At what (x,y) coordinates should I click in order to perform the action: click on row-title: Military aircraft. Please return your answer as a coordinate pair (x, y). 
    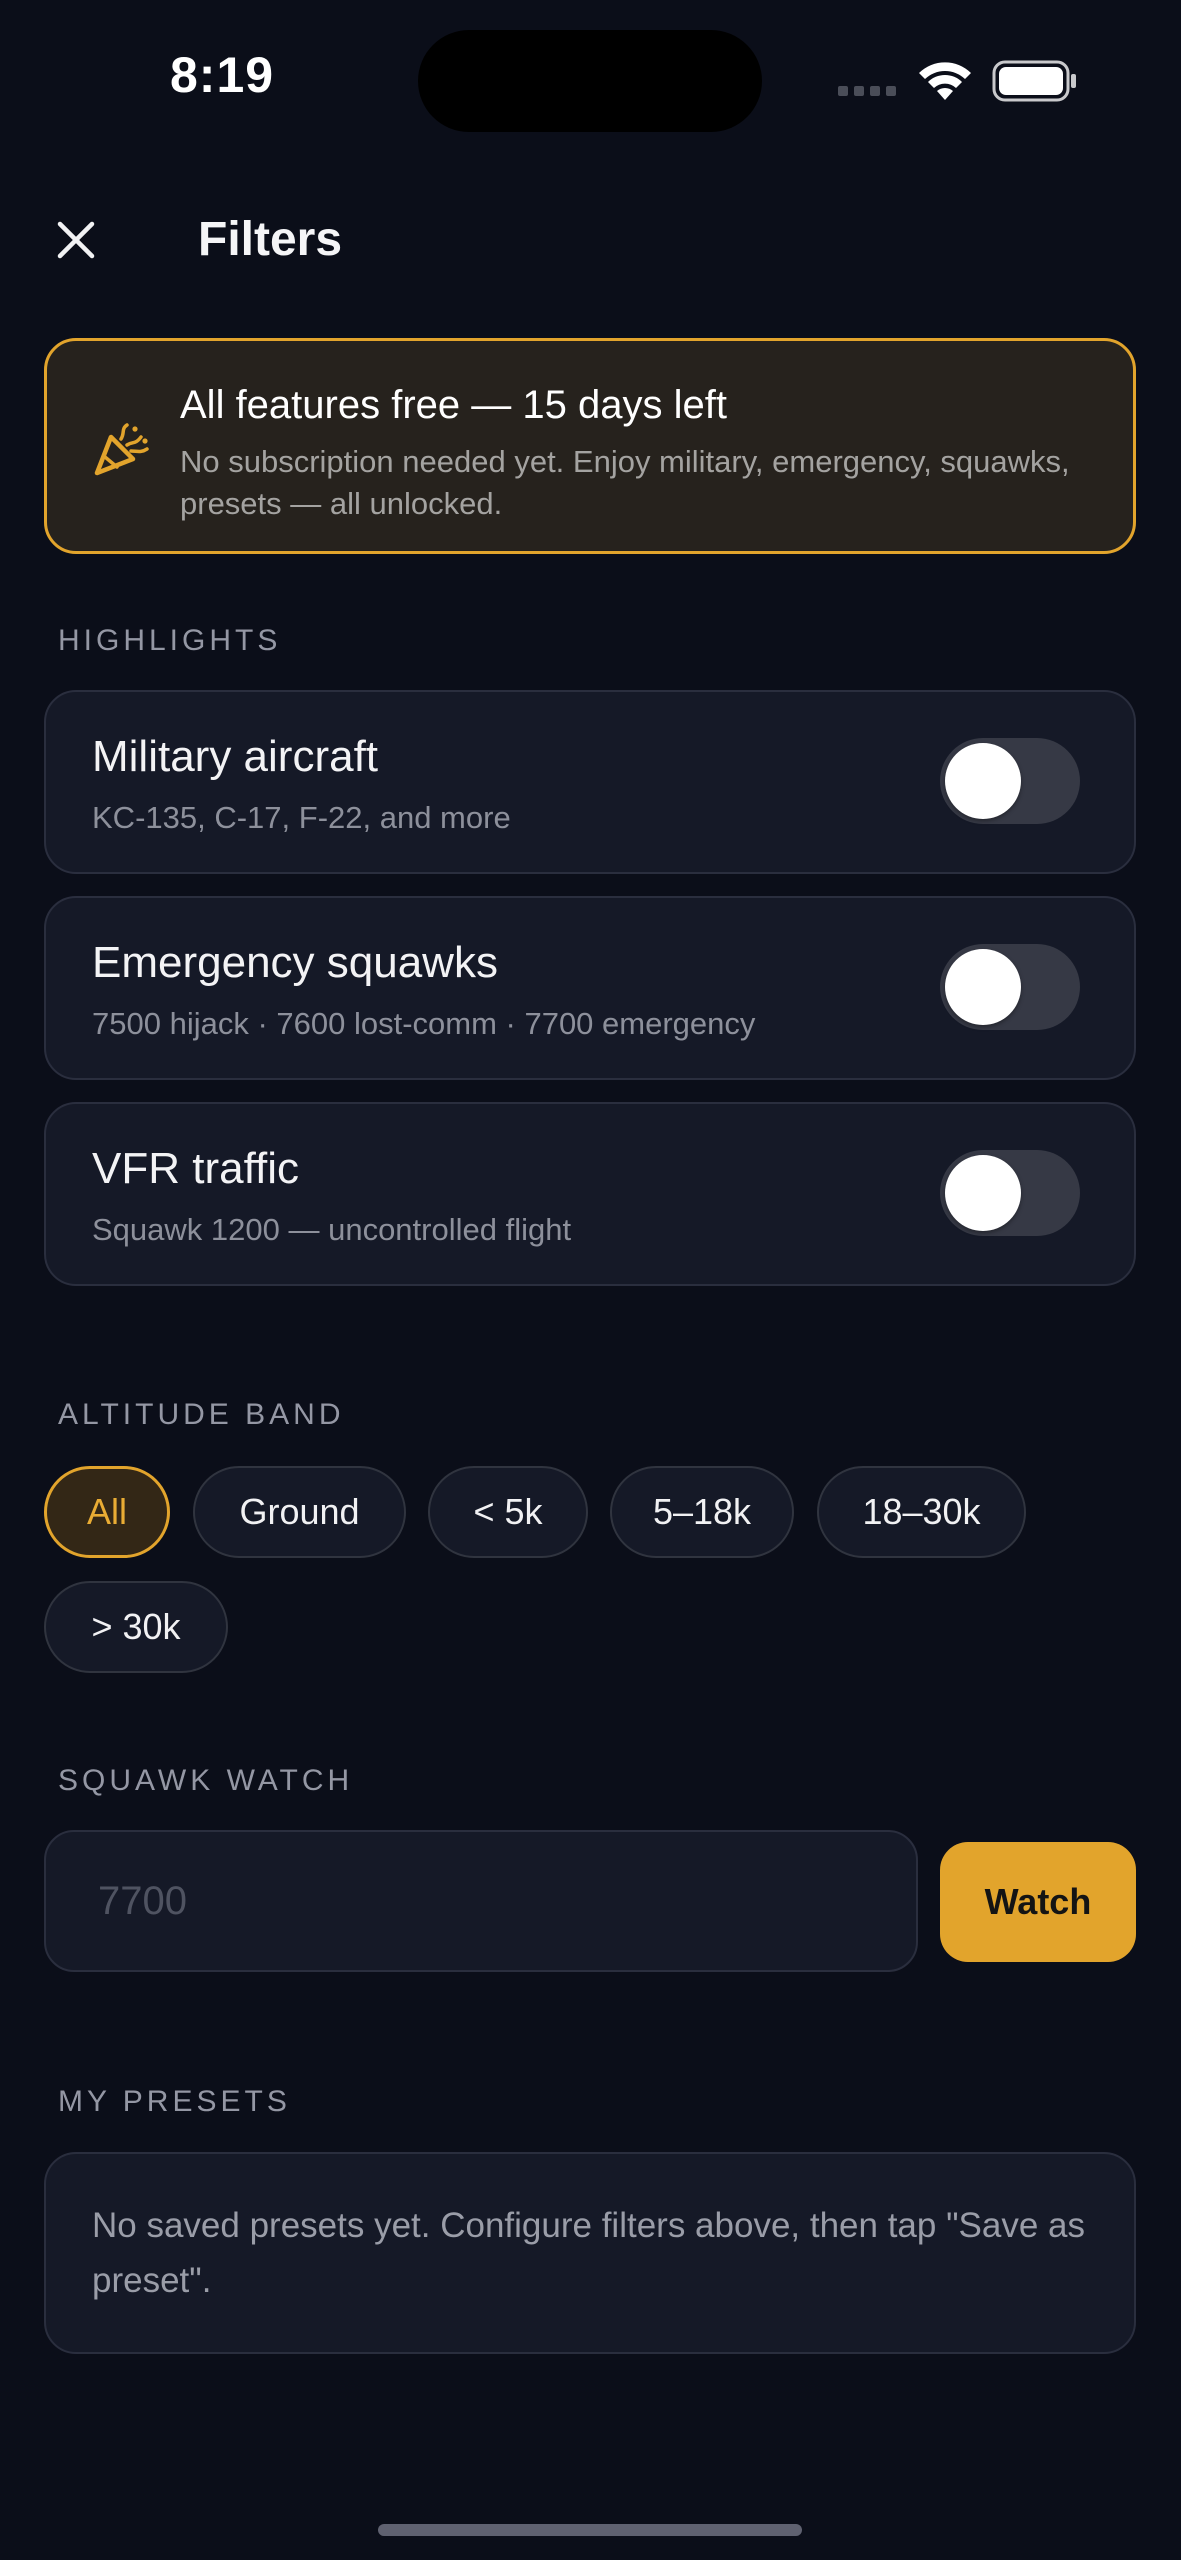
    Looking at the image, I should click on (235, 756).